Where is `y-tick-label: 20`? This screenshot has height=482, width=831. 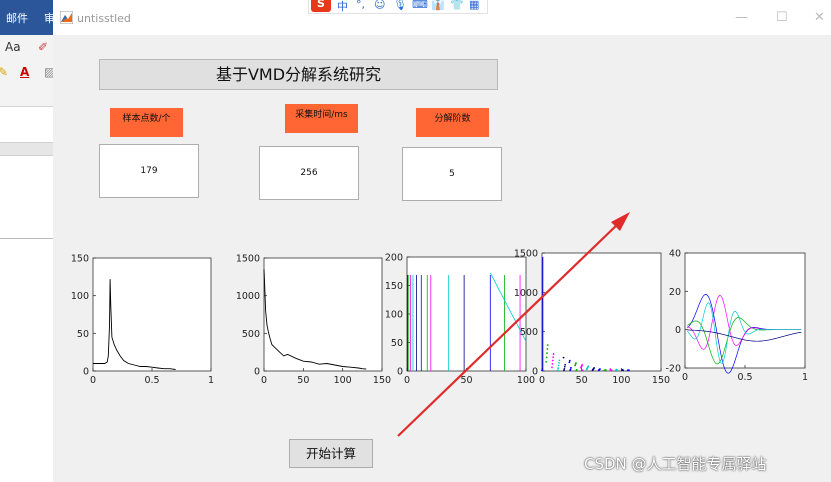
y-tick-label: 20 is located at coordinates (675, 292).